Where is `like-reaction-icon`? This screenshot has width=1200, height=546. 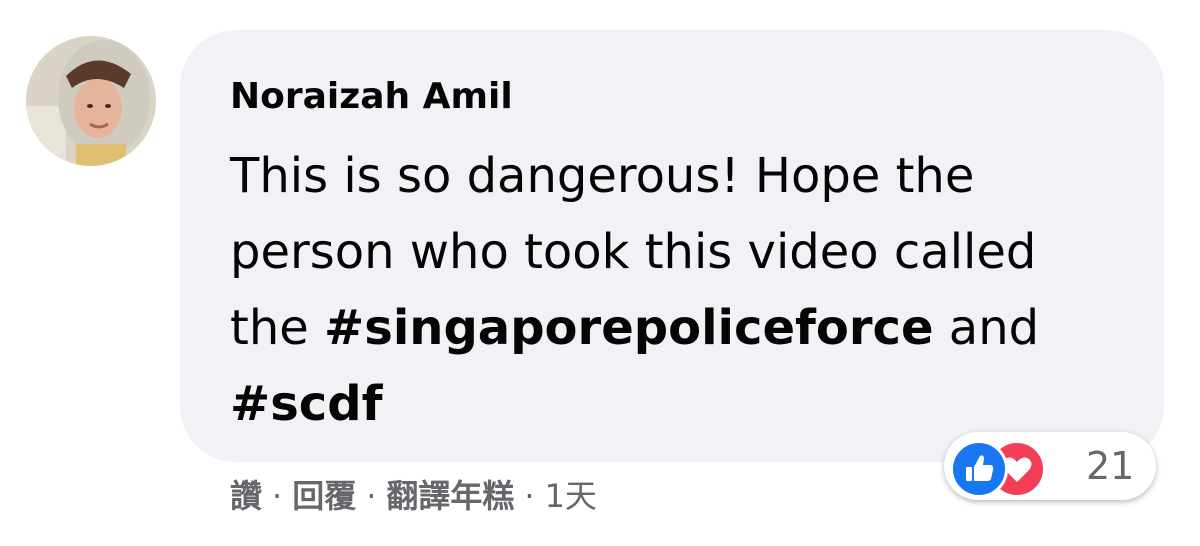
like-reaction-icon is located at coordinates (979, 469).